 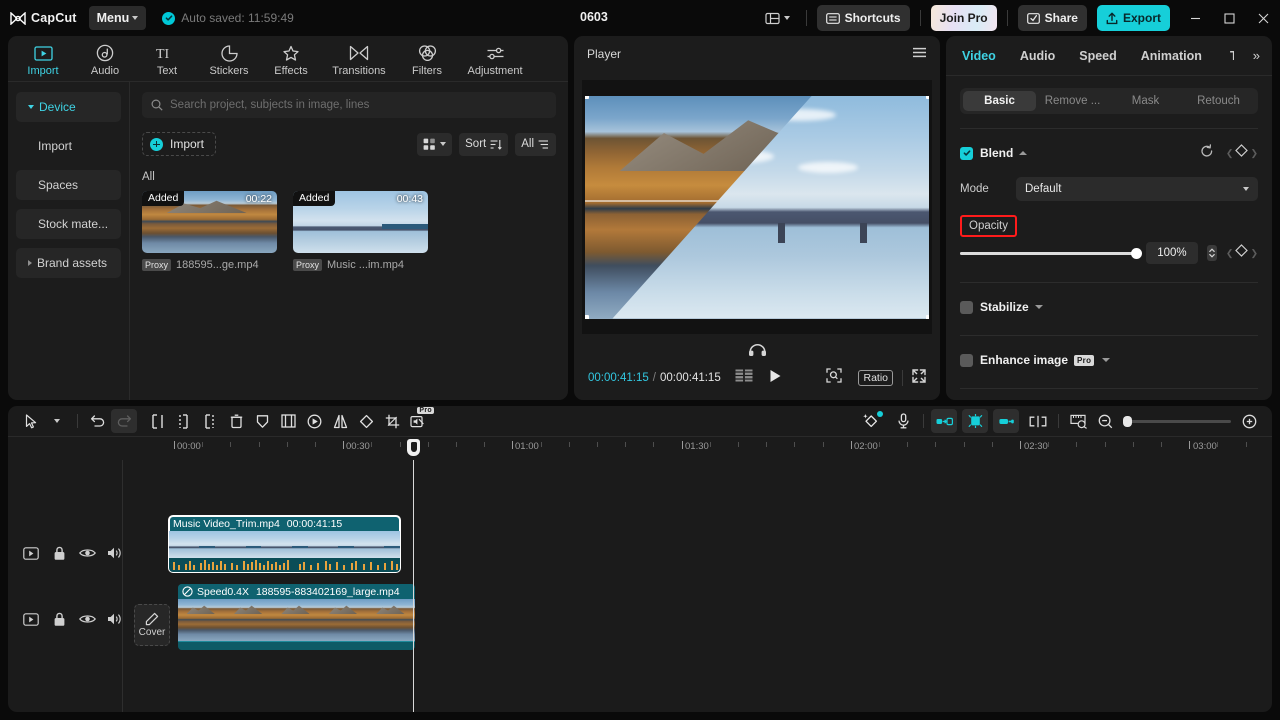 I want to click on filter-button: All, so click(x=535, y=144).